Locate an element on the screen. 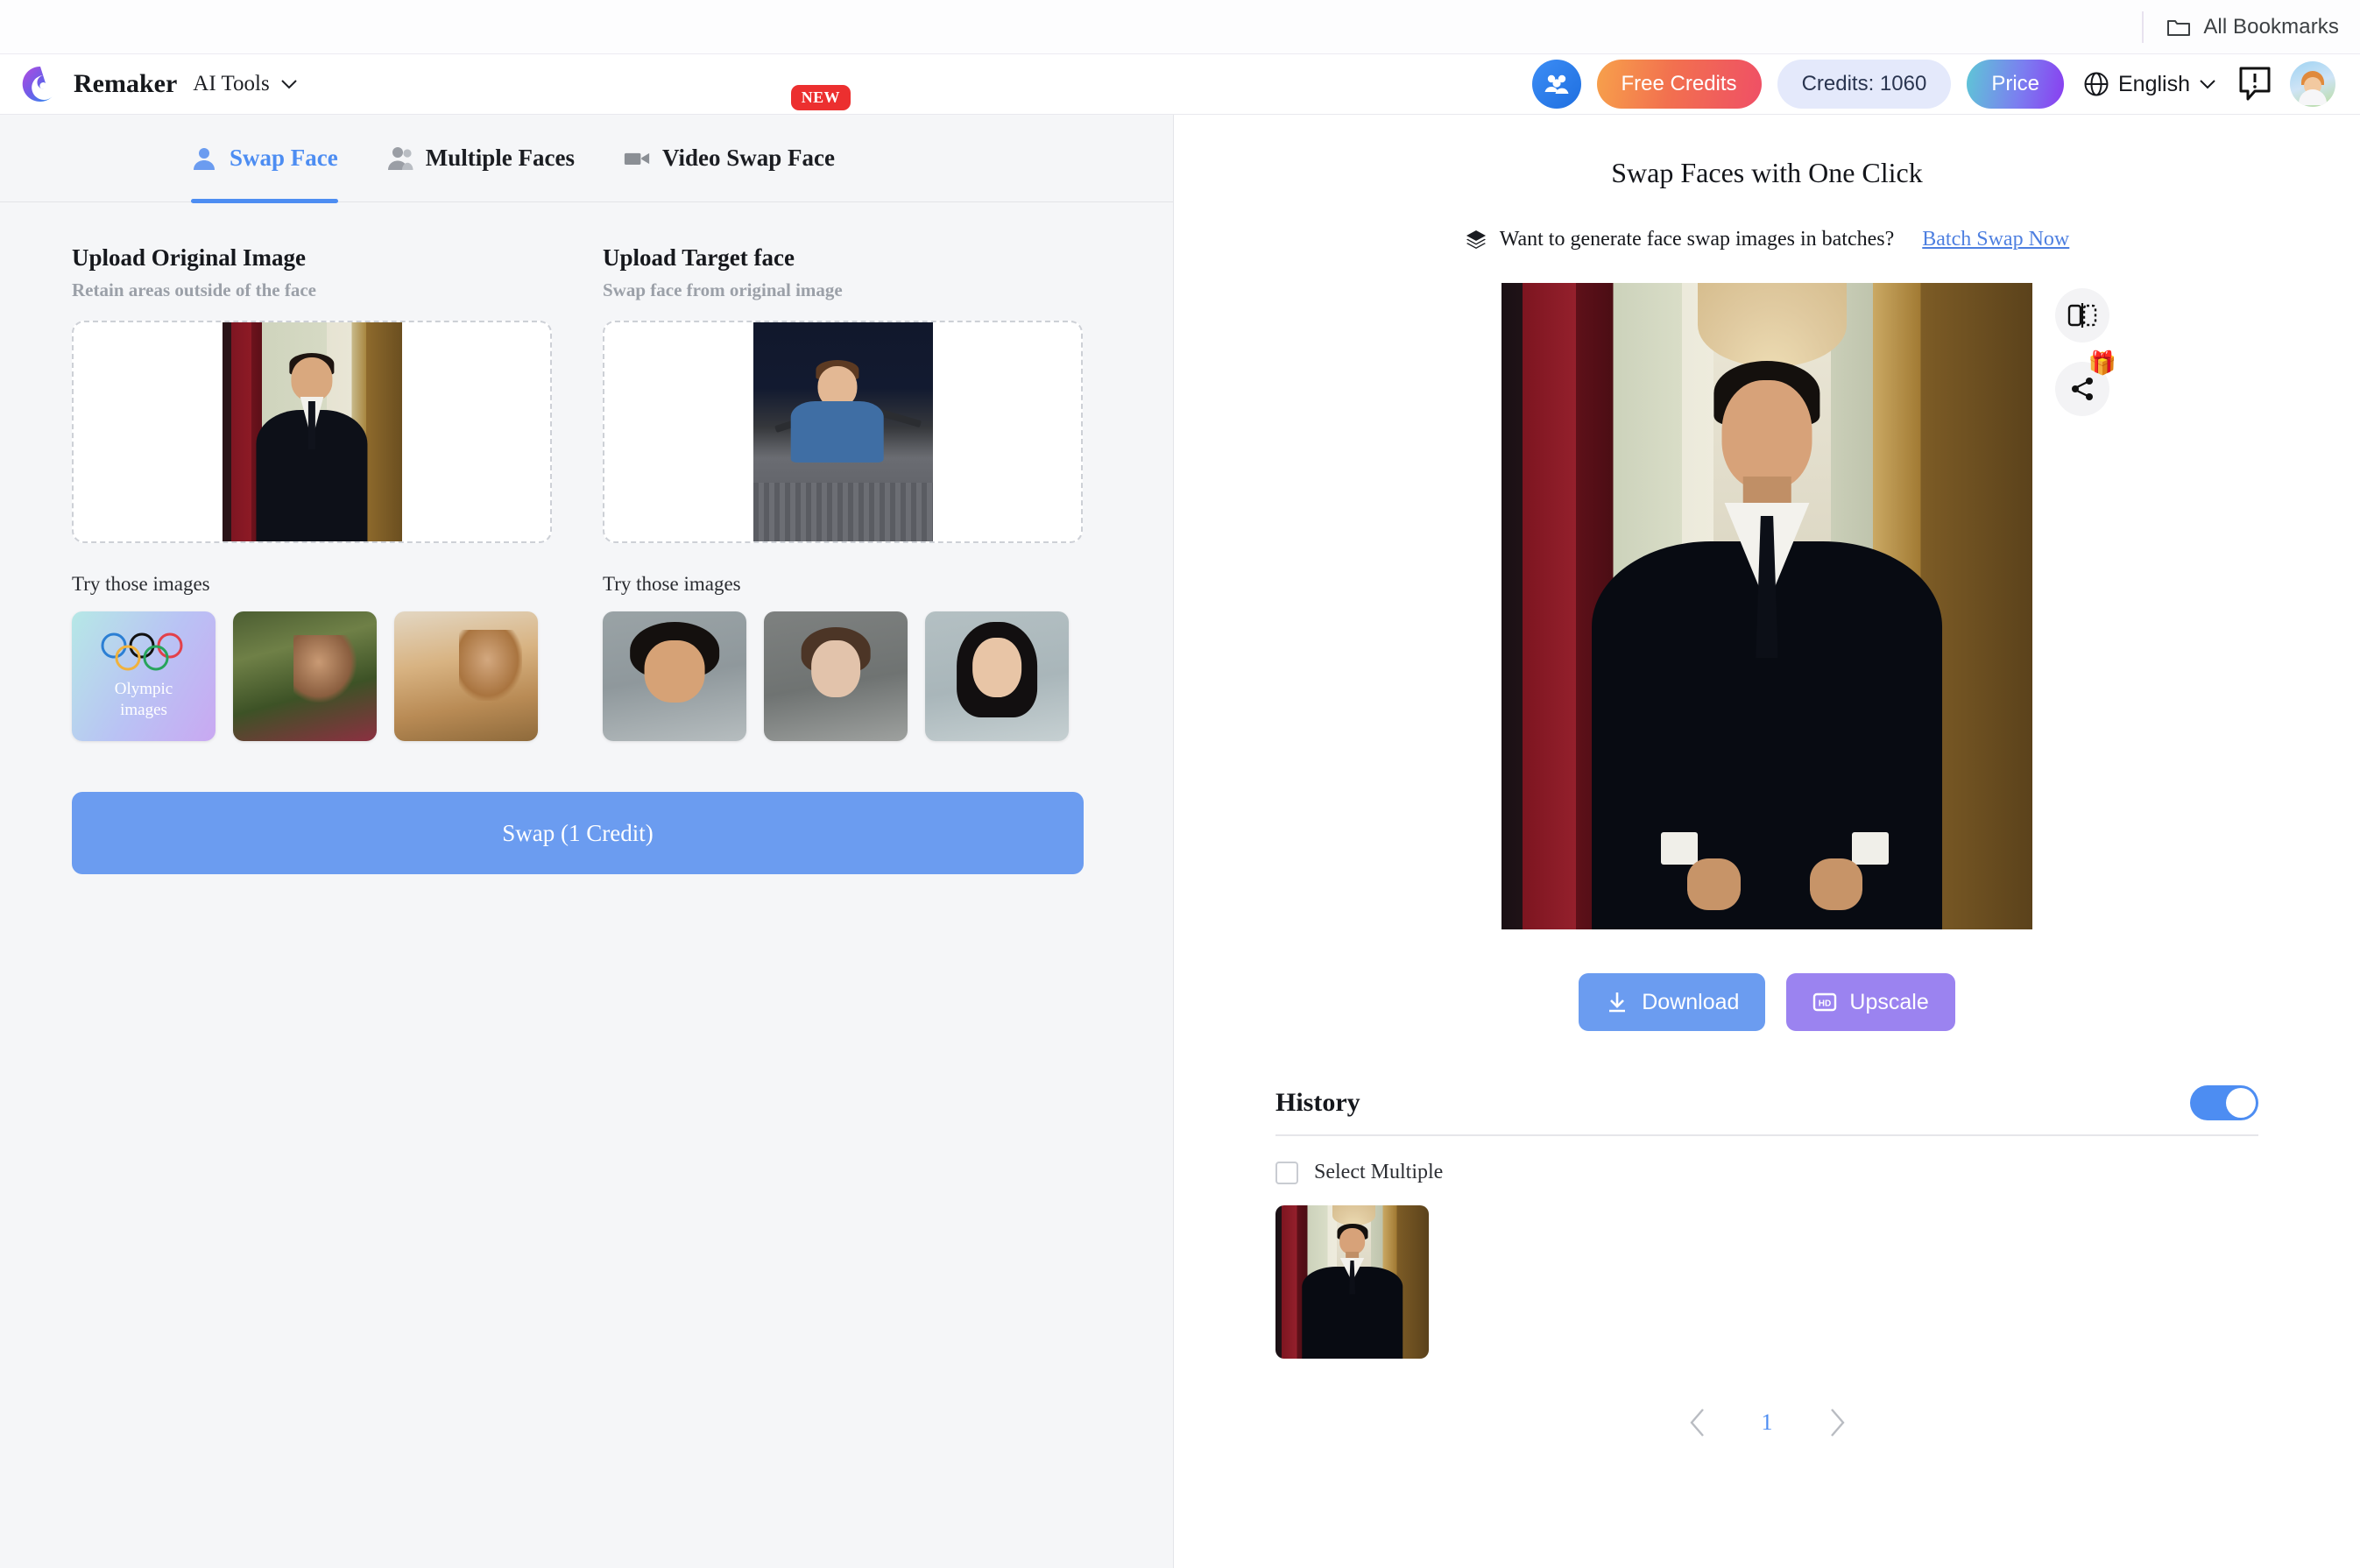 This screenshot has height=1568, width=2360. result-side-actions: 🎁 is located at coordinates (2085, 352).